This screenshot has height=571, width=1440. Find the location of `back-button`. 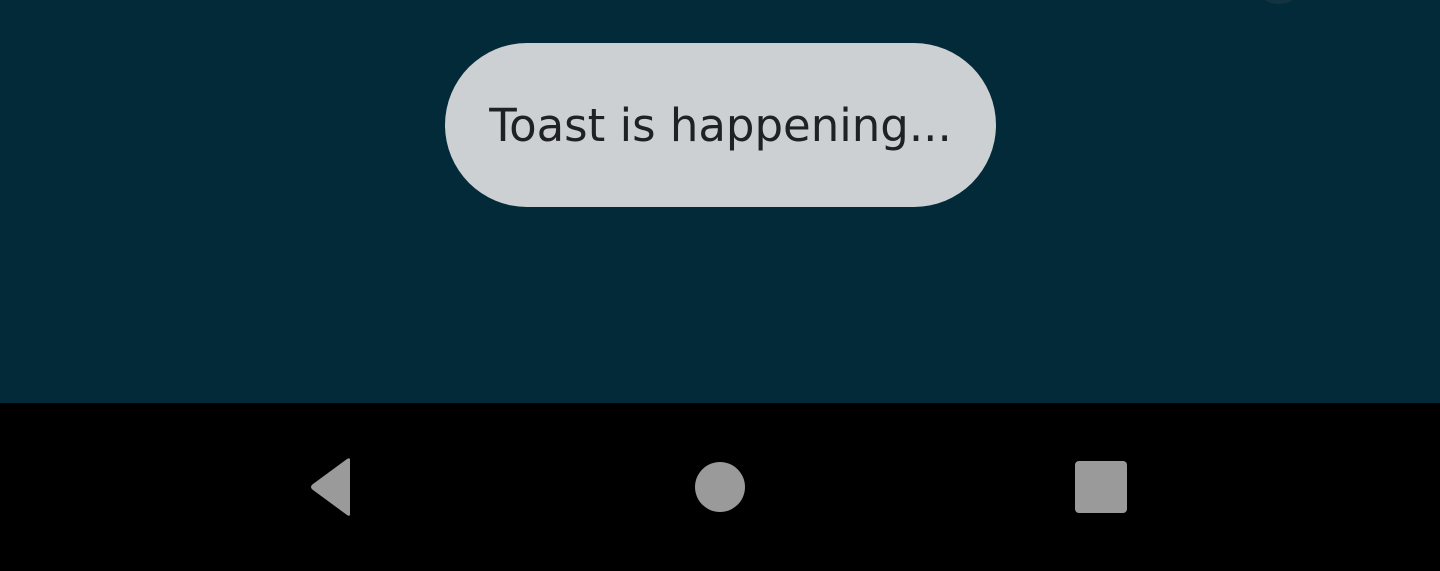

back-button is located at coordinates (334, 487).